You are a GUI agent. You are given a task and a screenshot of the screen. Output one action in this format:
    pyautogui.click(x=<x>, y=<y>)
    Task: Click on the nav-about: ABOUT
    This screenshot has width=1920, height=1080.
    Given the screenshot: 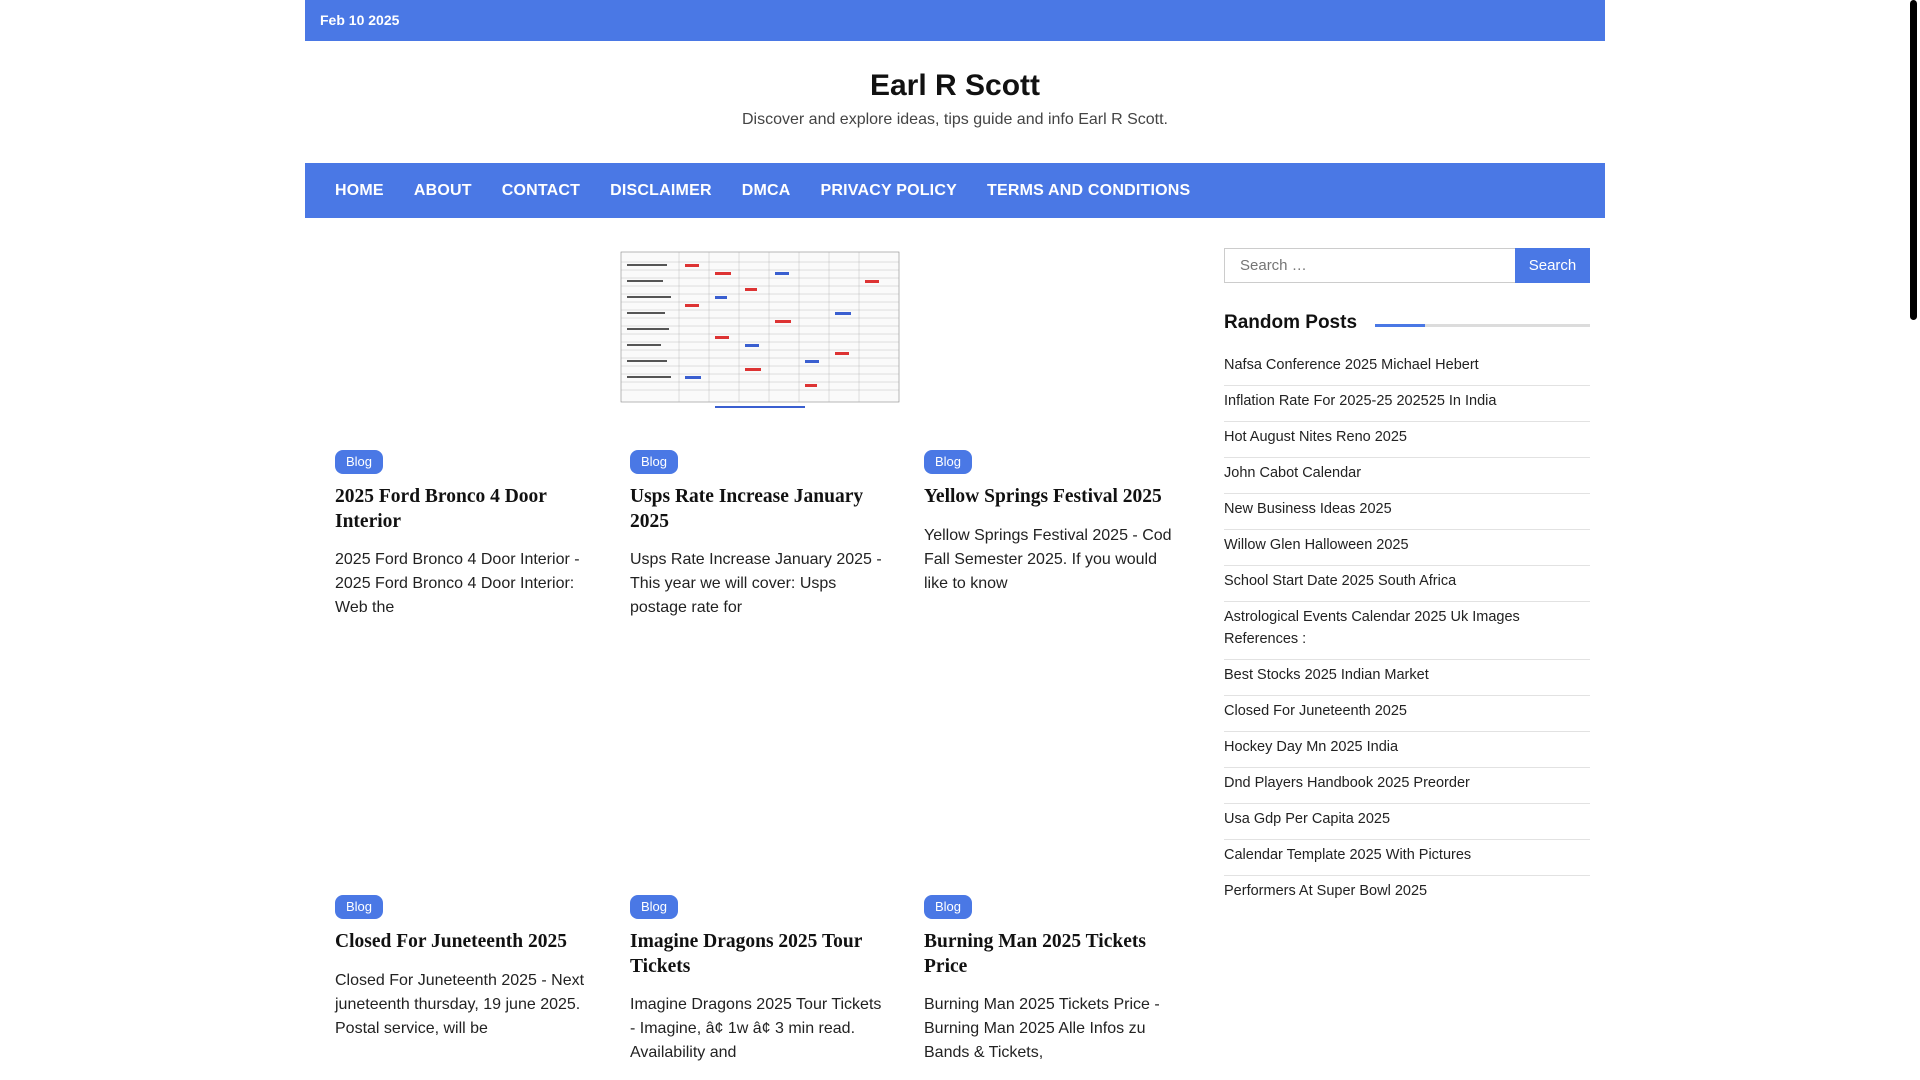 What is the action you would take?
    pyautogui.click(x=443, y=191)
    